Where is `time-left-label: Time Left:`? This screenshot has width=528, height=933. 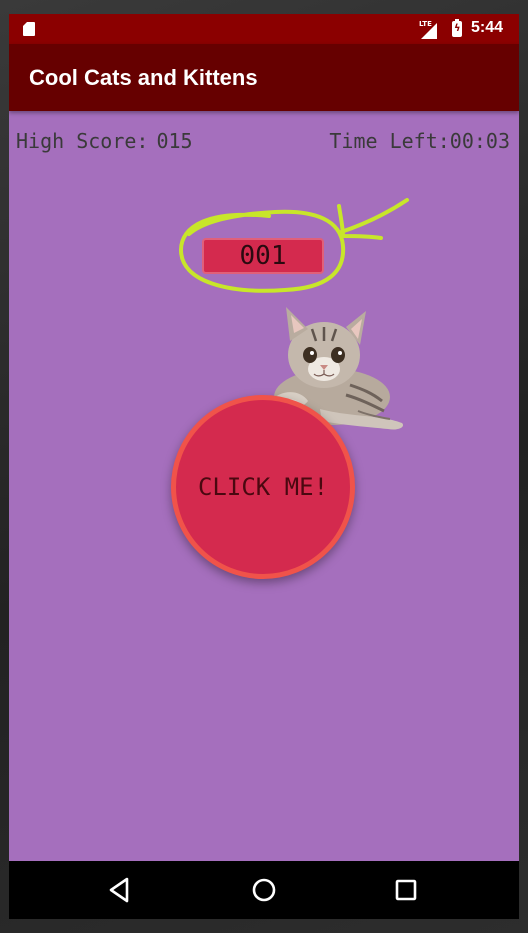 time-left-label: Time Left: is located at coordinates (389, 141).